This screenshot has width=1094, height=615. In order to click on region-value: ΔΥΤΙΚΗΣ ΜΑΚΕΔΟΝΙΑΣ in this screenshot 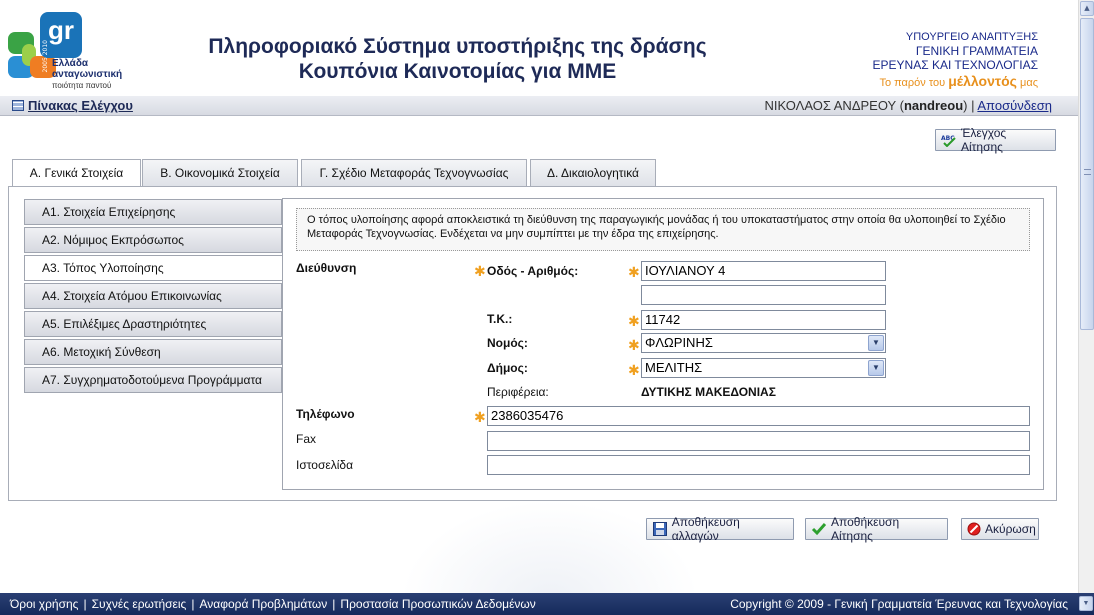, I will do `click(708, 392)`.